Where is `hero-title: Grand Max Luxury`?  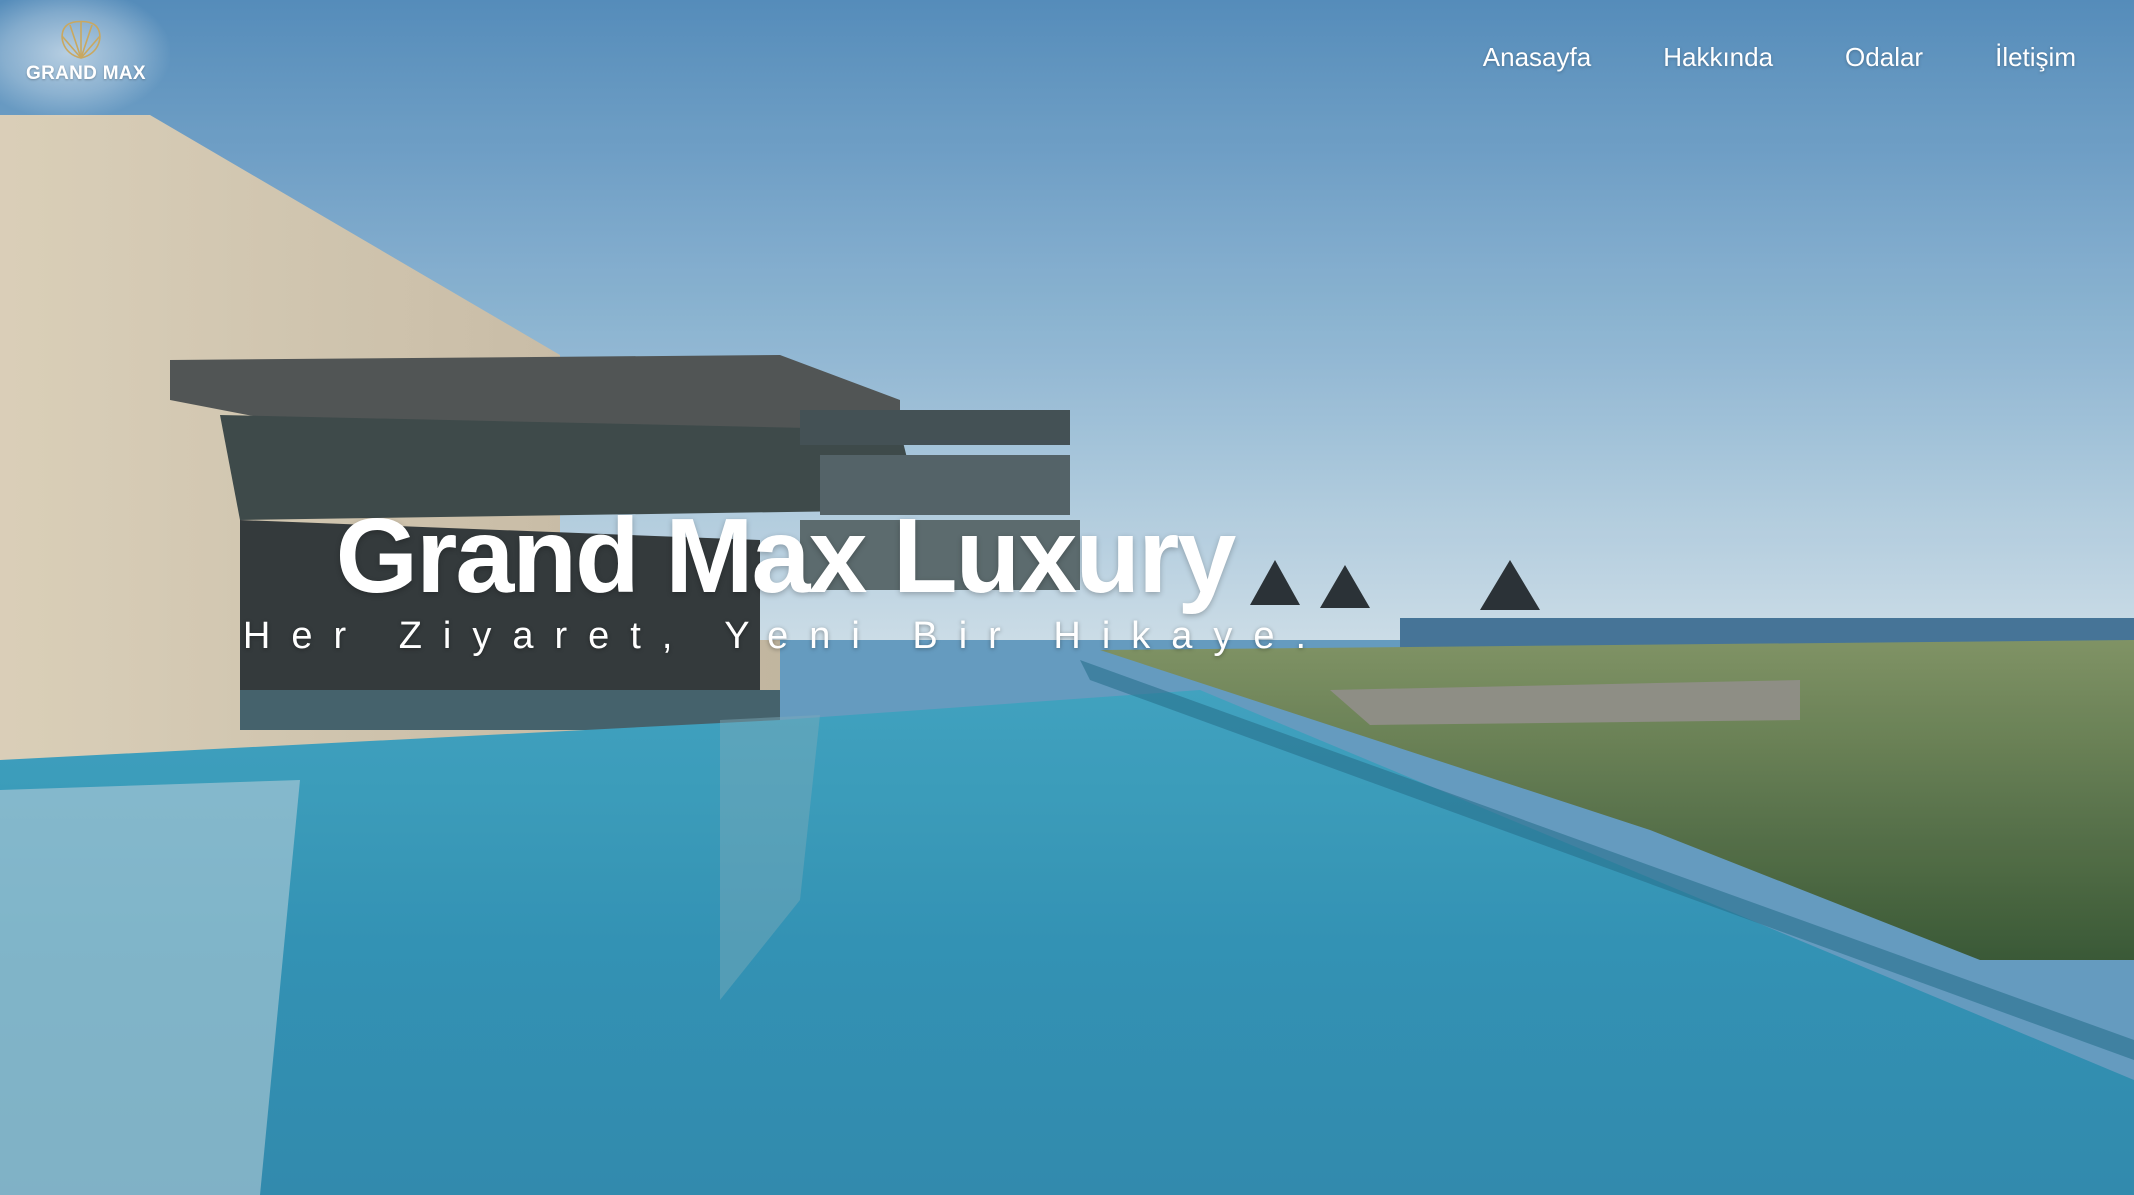
hero-title: Grand Max Luxury is located at coordinates (786, 556).